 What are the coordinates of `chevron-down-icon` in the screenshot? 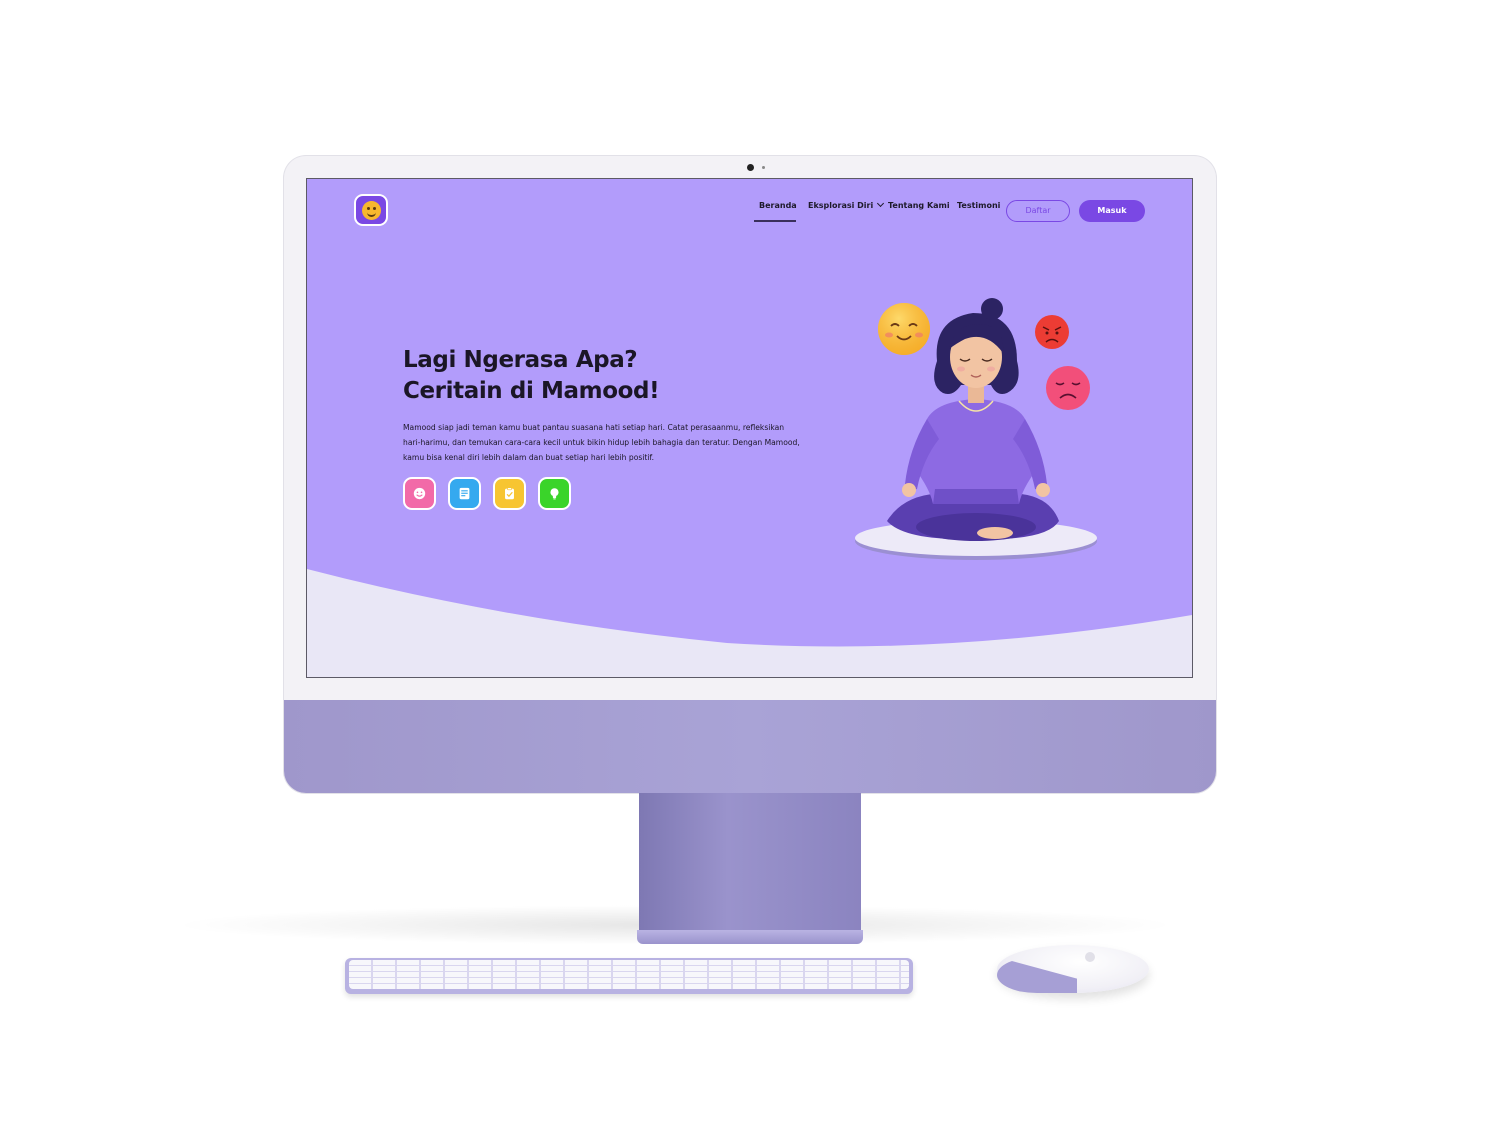 It's located at (881, 203).